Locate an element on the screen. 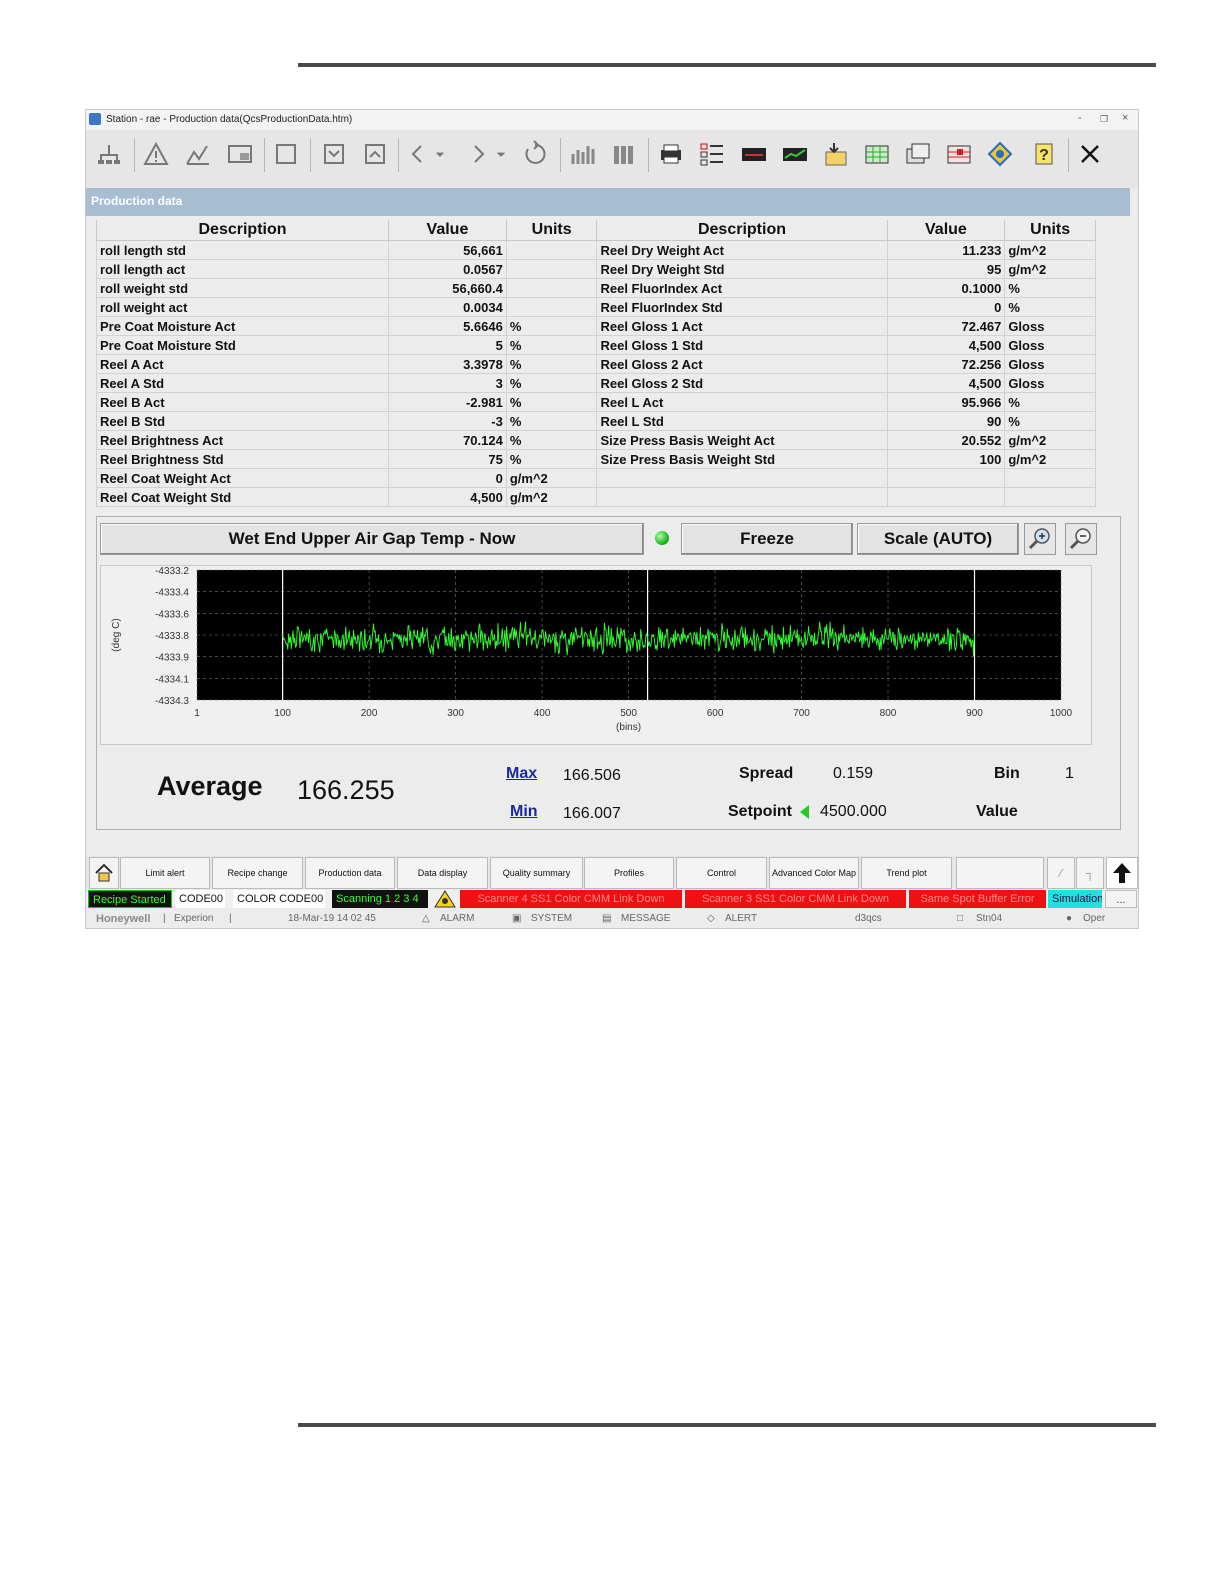 Image resolution: width=1224 pixels, height=1584 pixels. display-trend-icon is located at coordinates (795, 154).